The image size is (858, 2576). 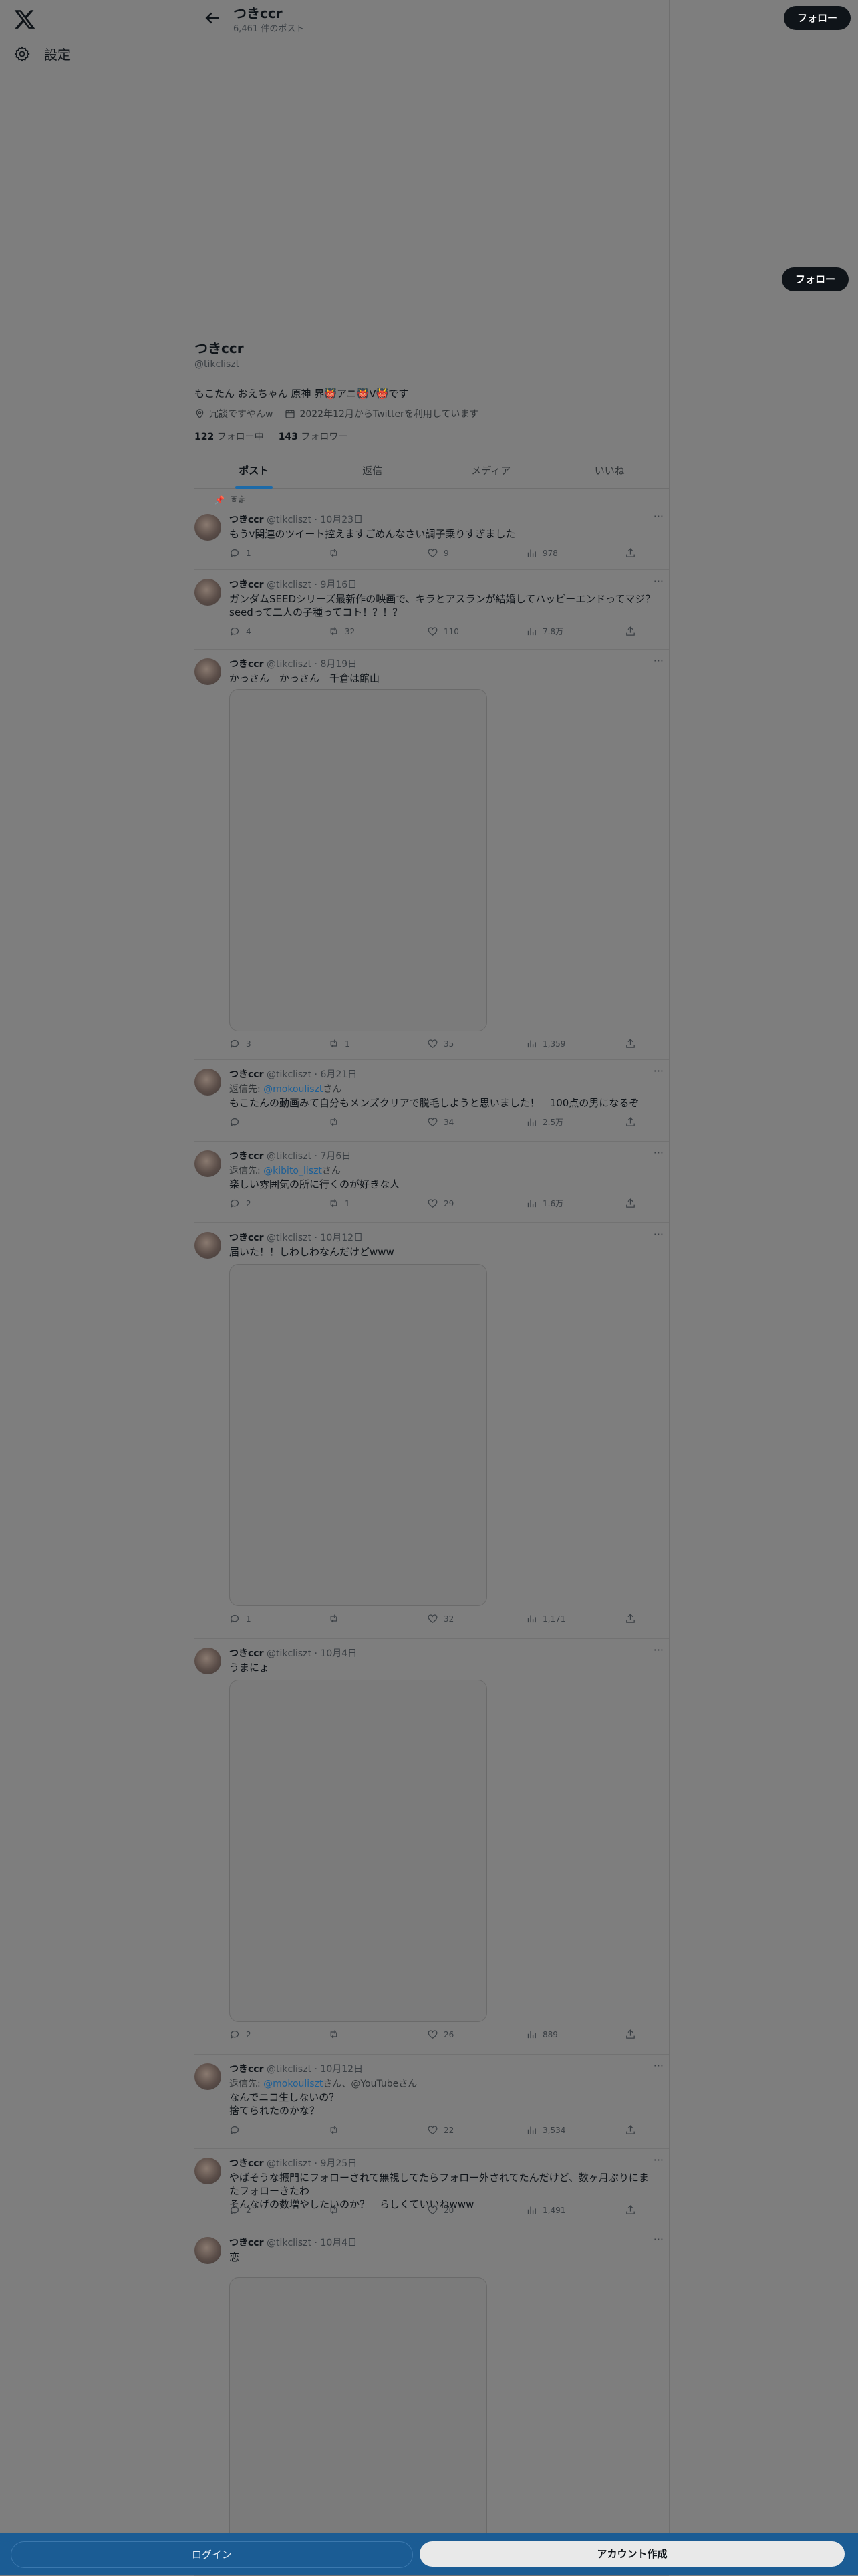 What do you see at coordinates (269, 1043) in the screenshot?
I see `reply-button: 3` at bounding box center [269, 1043].